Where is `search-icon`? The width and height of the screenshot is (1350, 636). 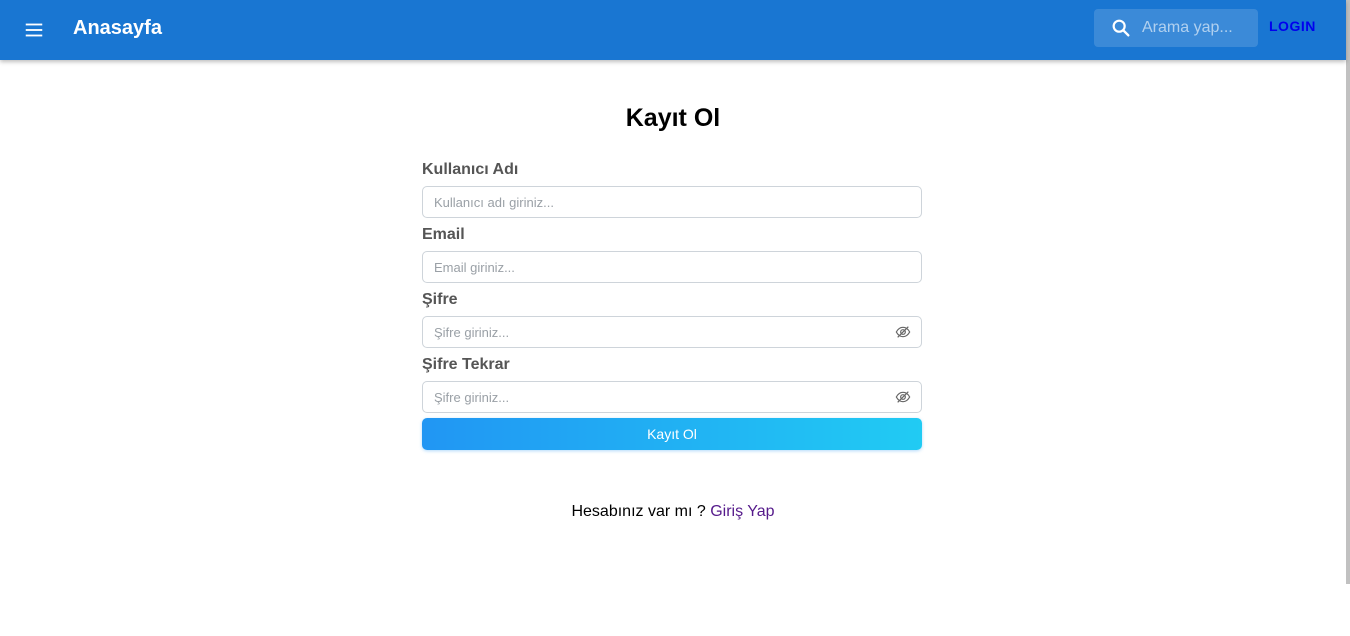 search-icon is located at coordinates (1121, 28).